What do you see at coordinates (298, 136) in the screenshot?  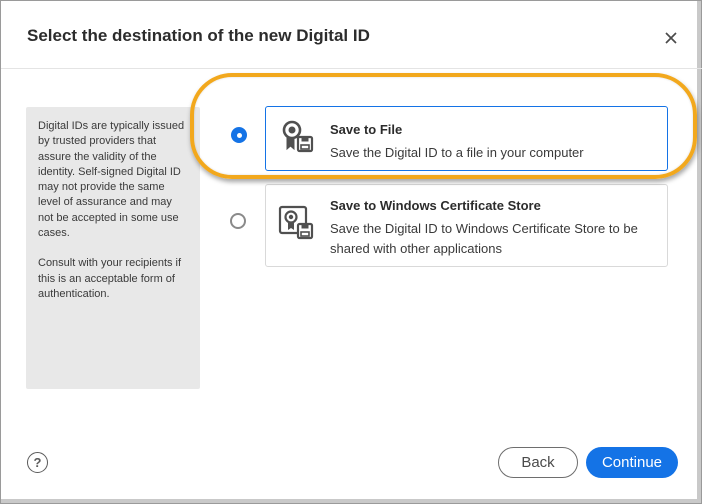 I see `certificate-file-icon` at bounding box center [298, 136].